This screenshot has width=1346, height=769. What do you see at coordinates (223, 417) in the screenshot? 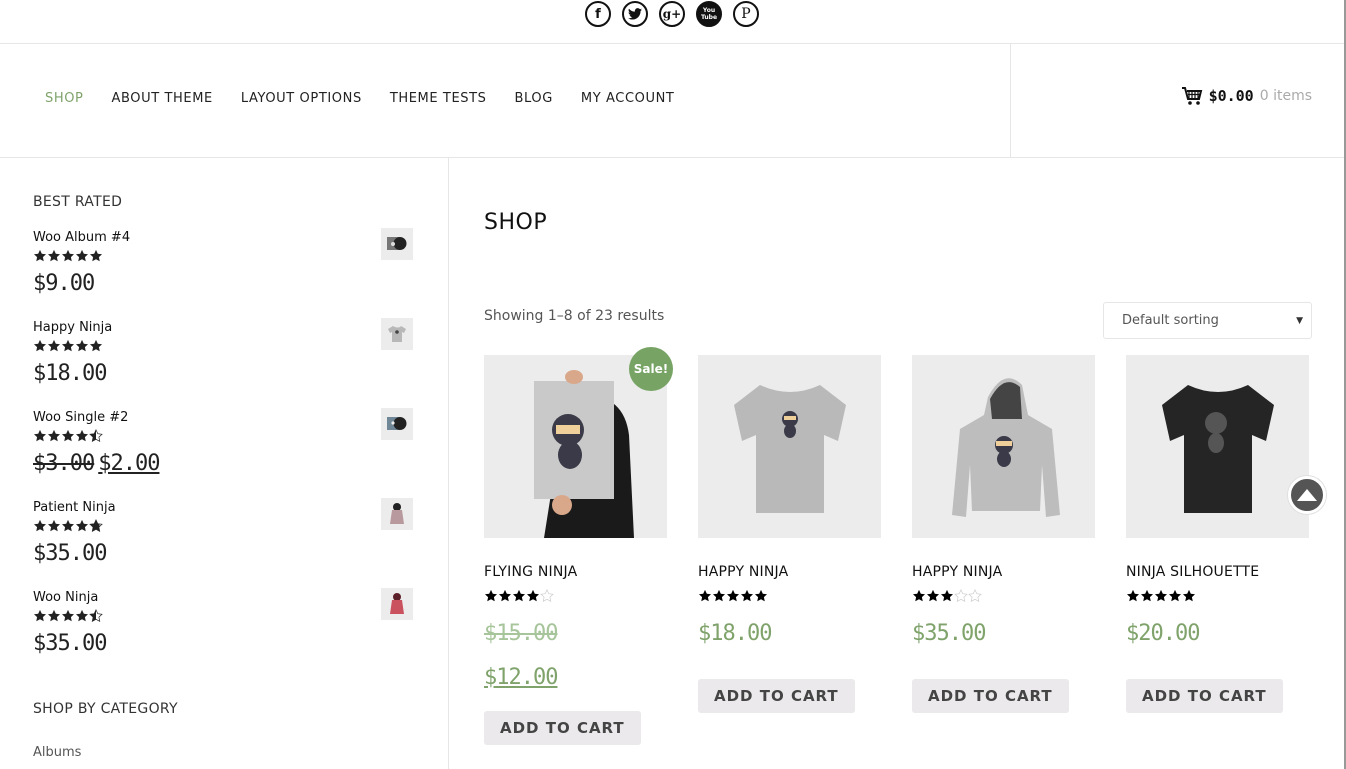
I see `best-rated-item-name: Woo Single #2` at bounding box center [223, 417].